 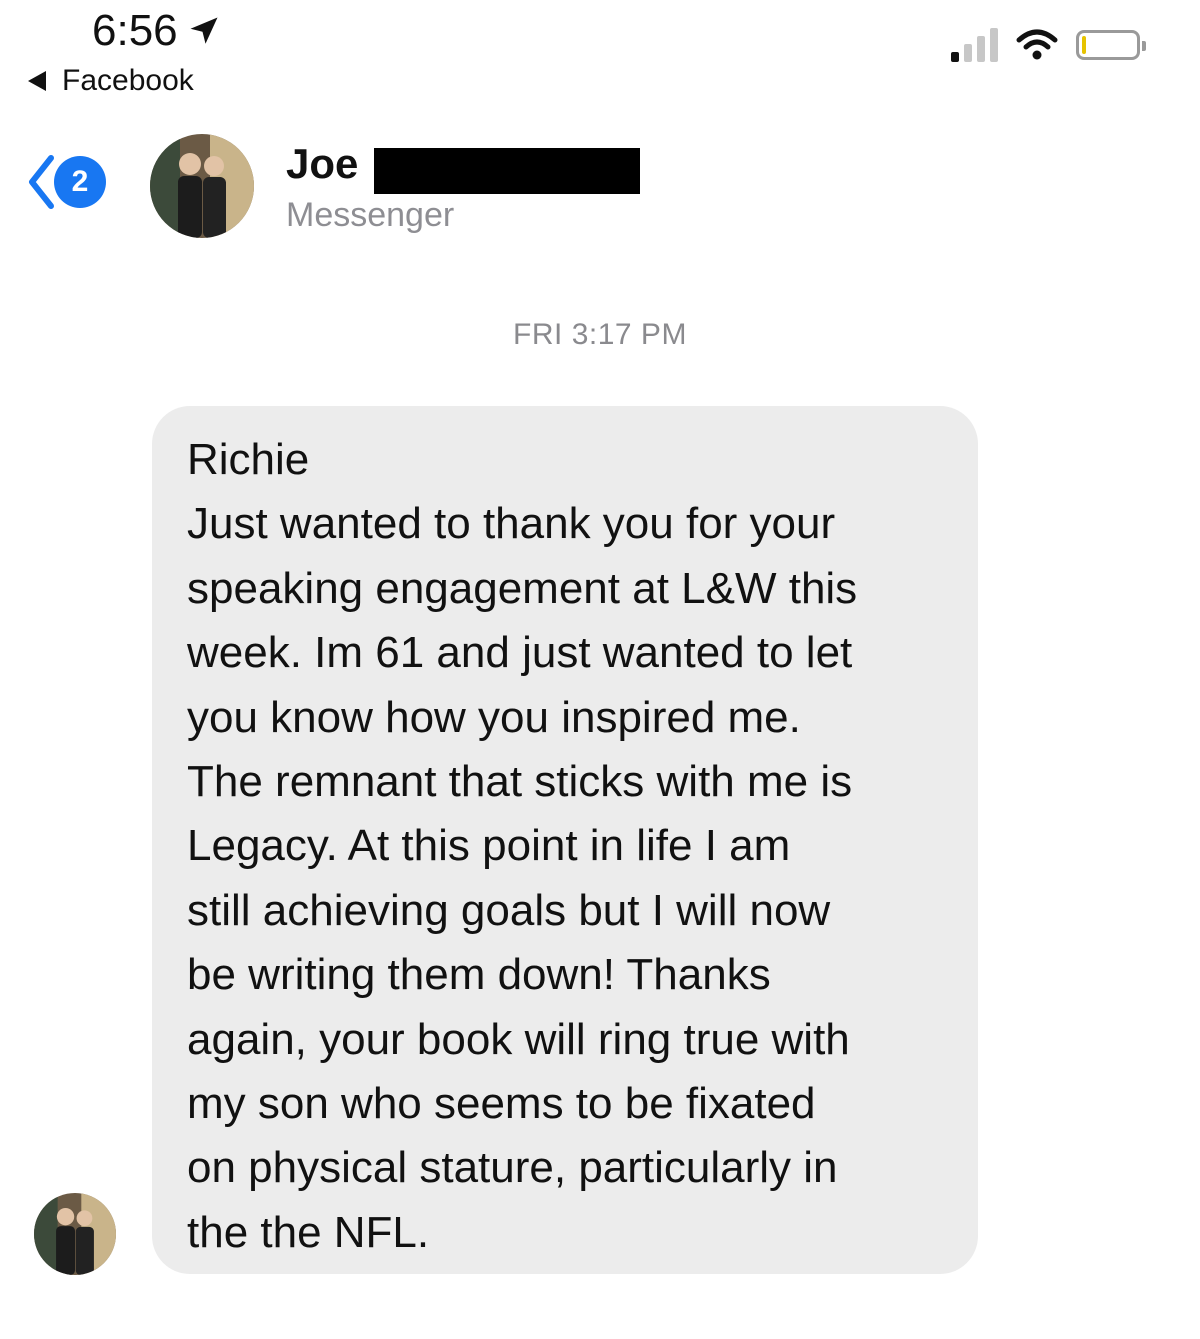 What do you see at coordinates (1111, 45) in the screenshot?
I see `battery-icon` at bounding box center [1111, 45].